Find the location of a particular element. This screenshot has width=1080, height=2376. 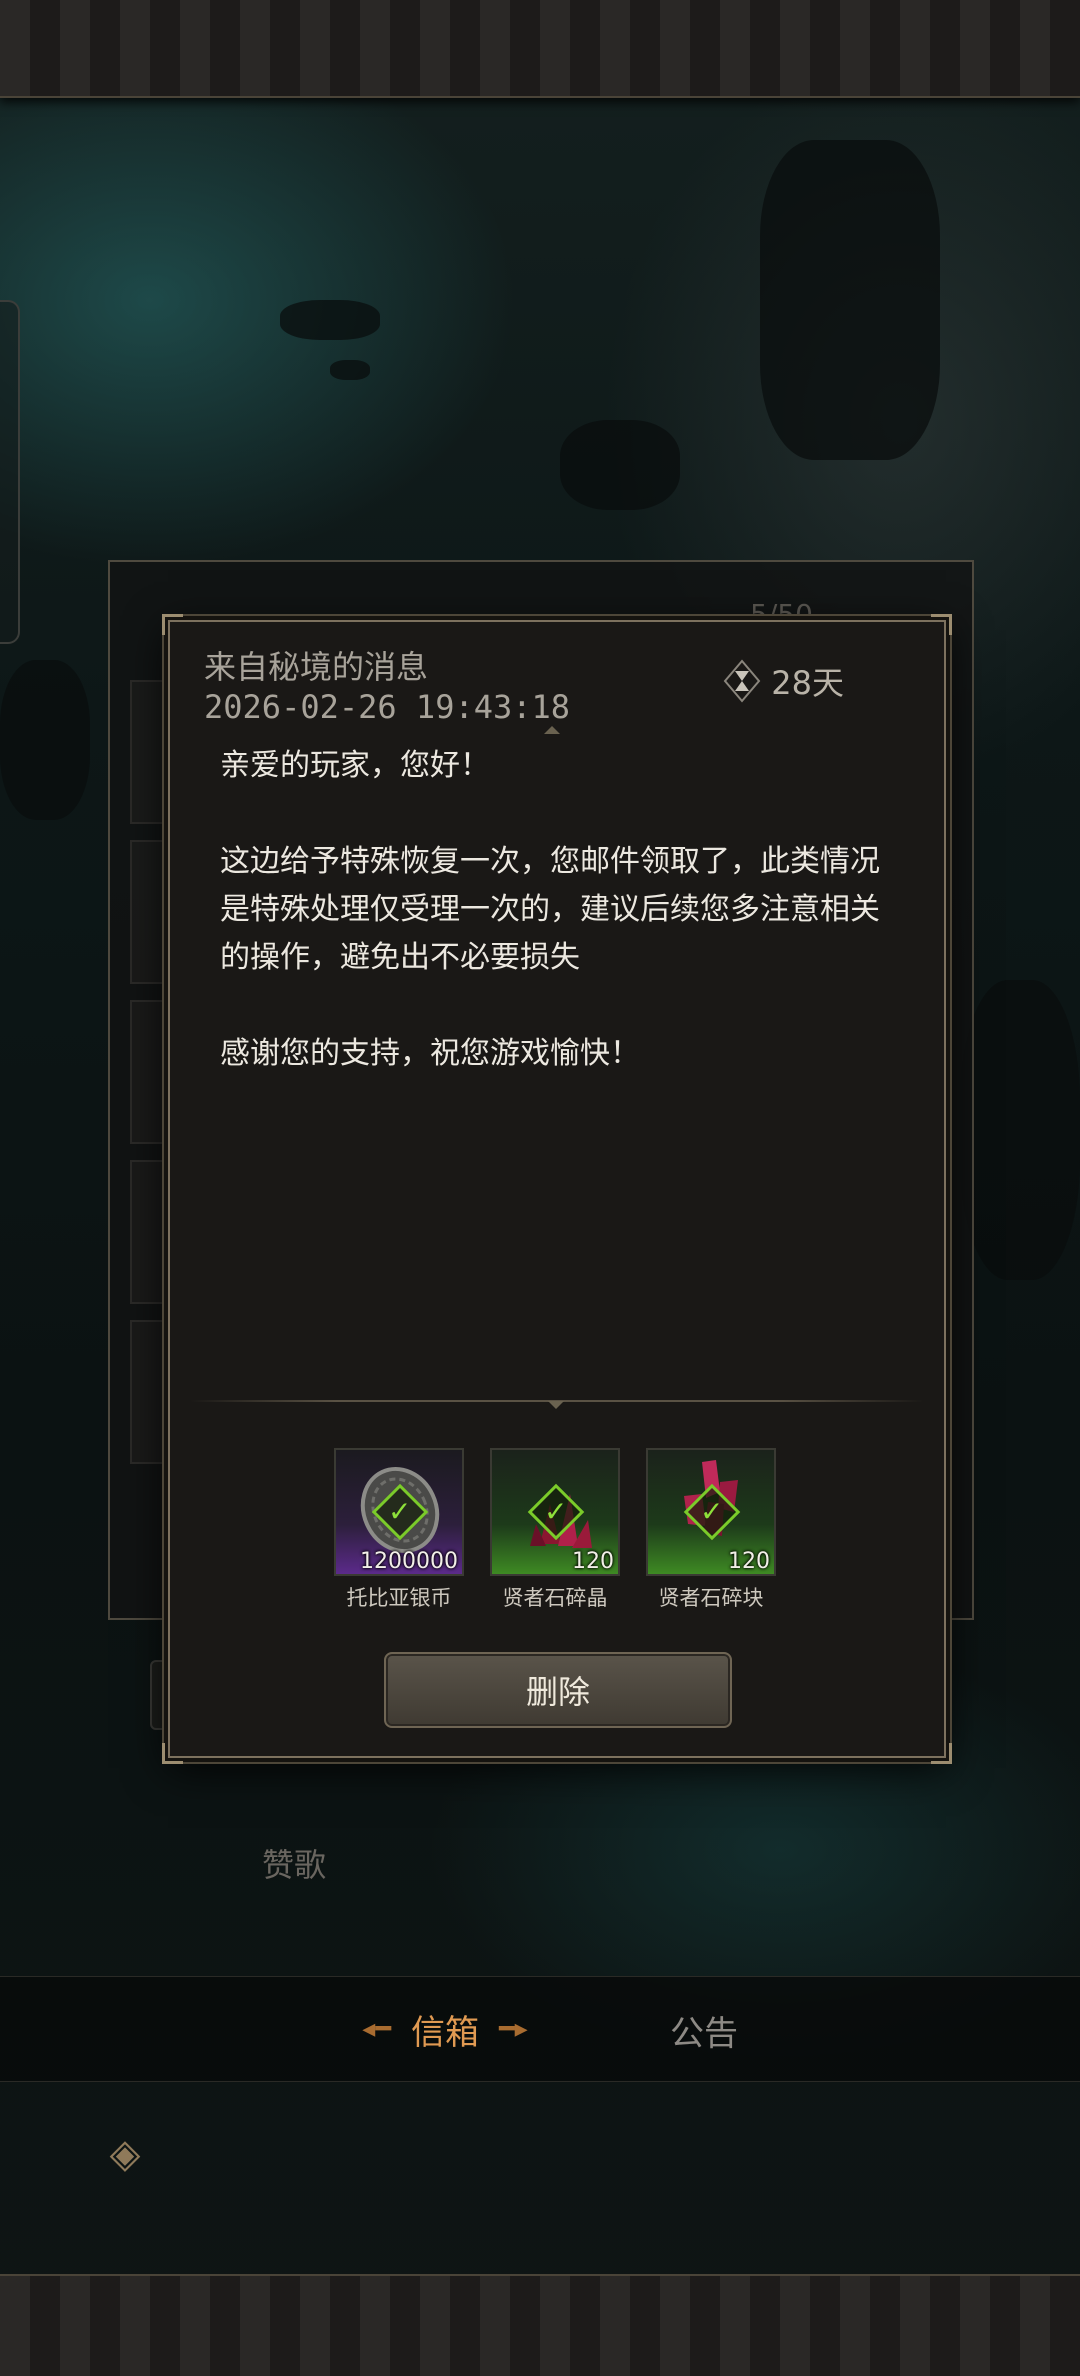

background-label: 赞歌 is located at coordinates (294, 1865).